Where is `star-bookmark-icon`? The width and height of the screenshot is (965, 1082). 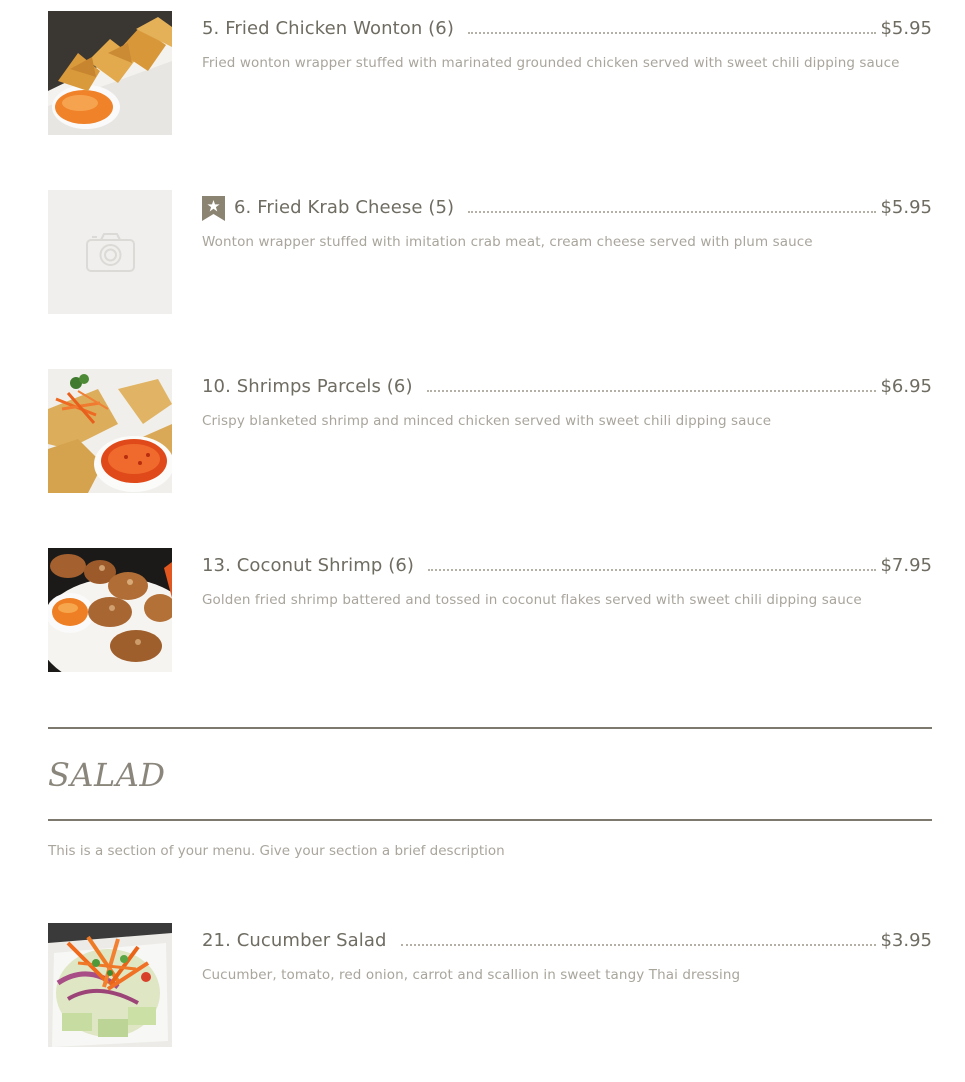
star-bookmark-icon is located at coordinates (213, 208).